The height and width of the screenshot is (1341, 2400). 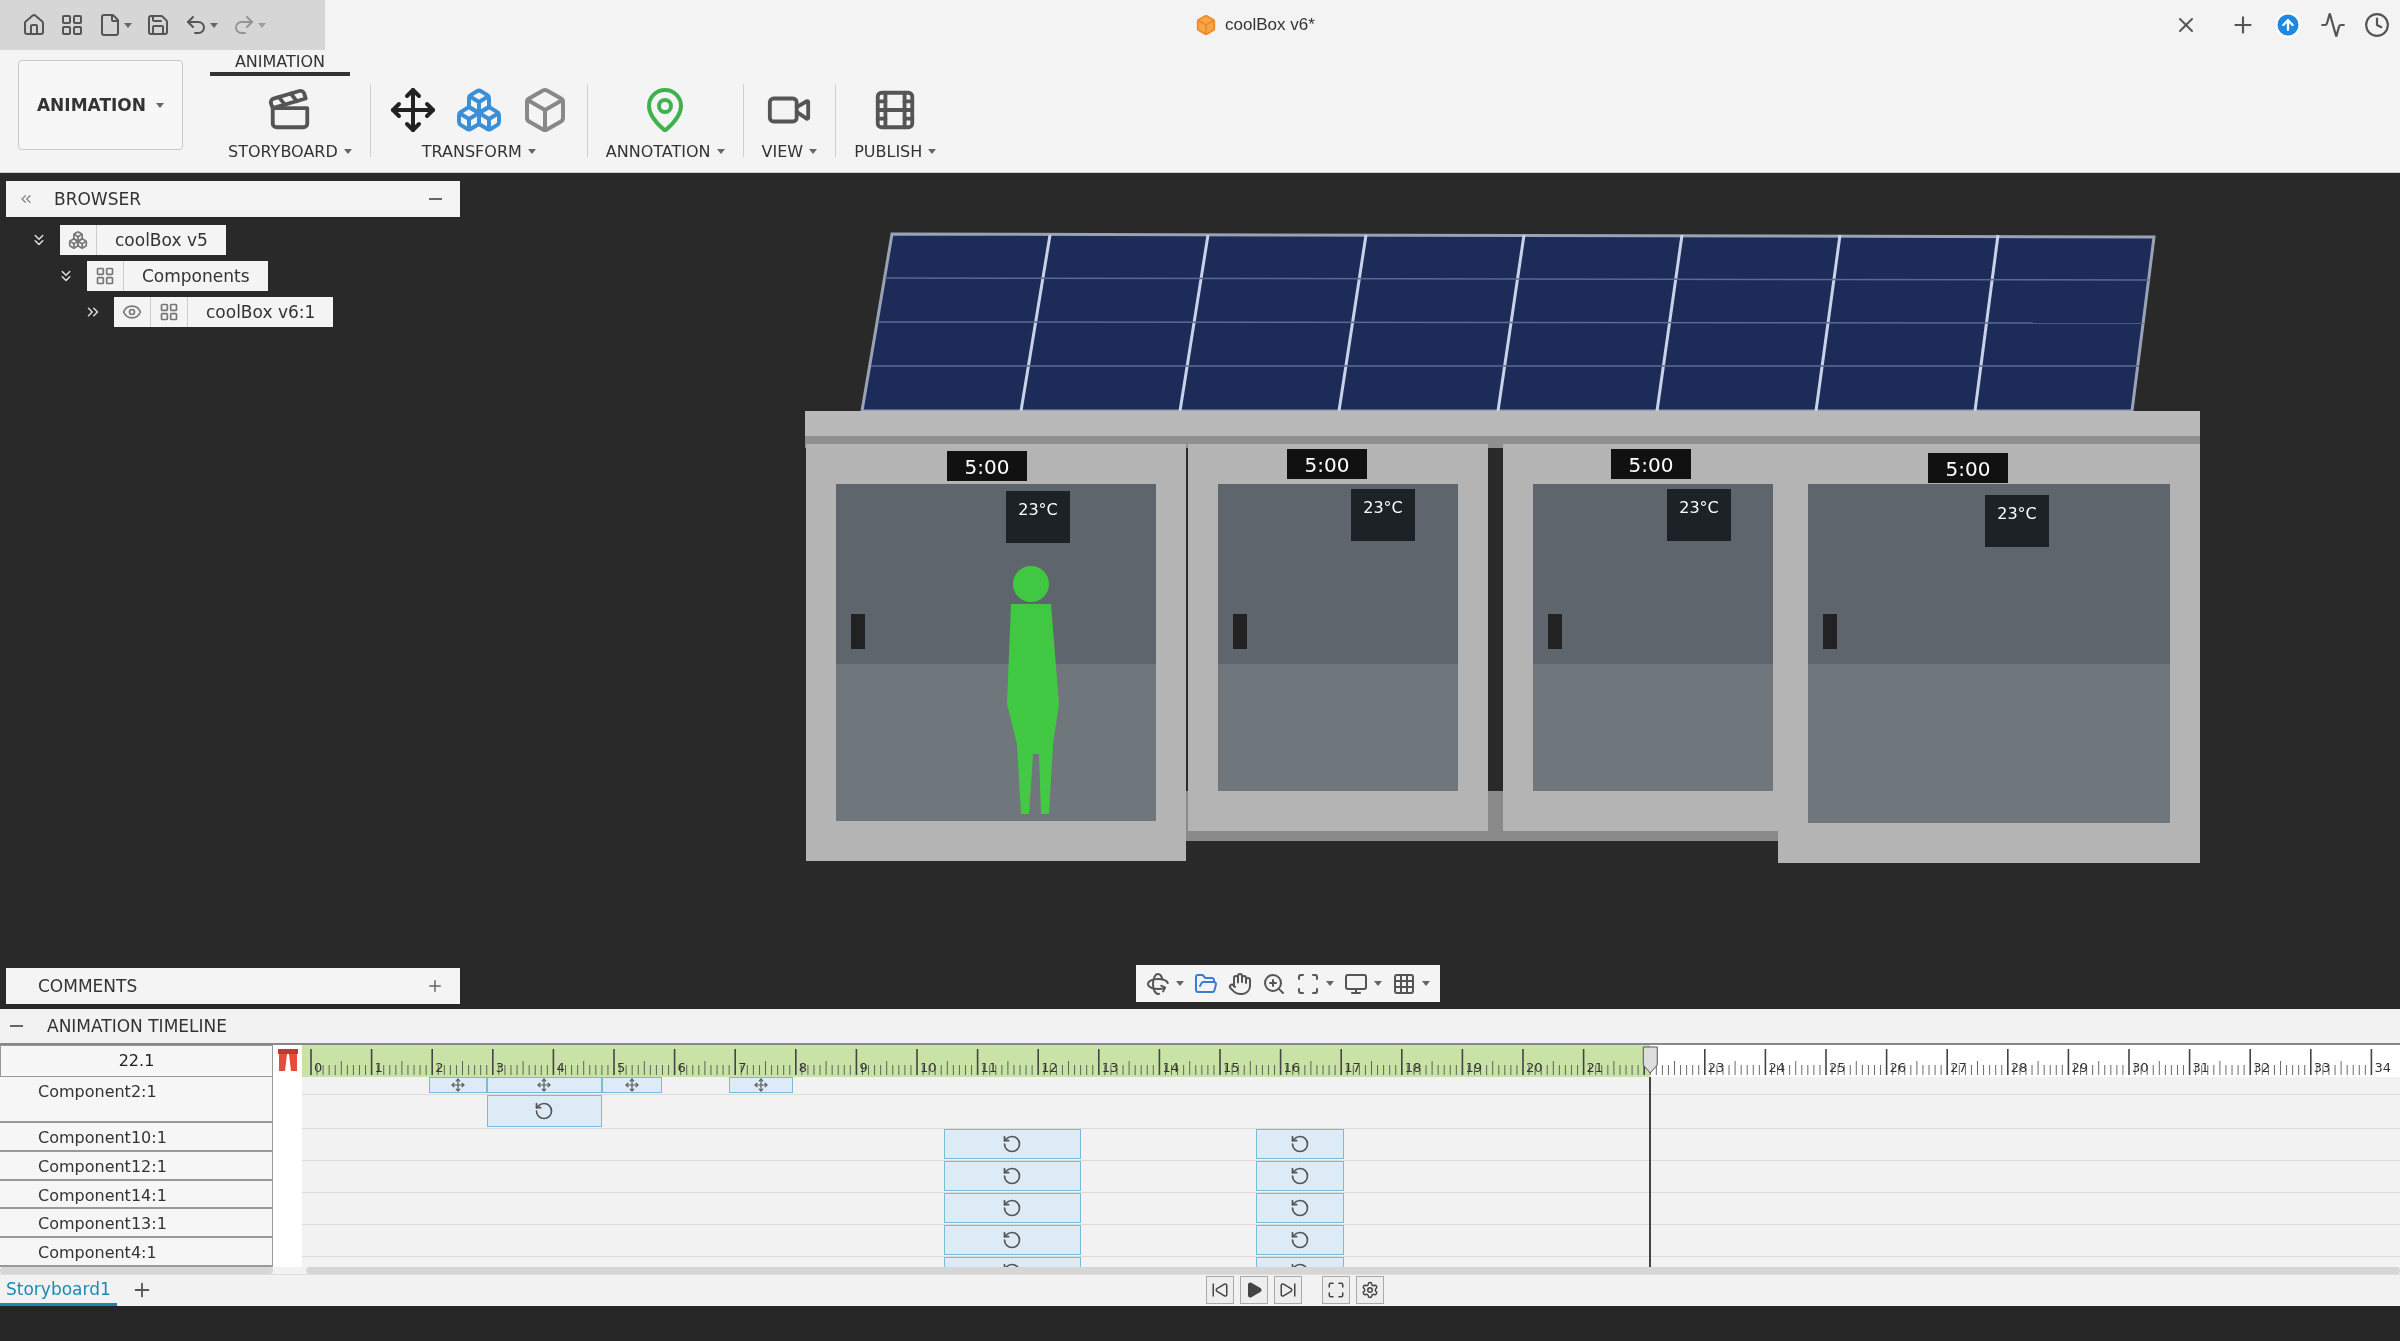 What do you see at coordinates (1837, 1067) in the screenshot?
I see `ruler-label: 25` at bounding box center [1837, 1067].